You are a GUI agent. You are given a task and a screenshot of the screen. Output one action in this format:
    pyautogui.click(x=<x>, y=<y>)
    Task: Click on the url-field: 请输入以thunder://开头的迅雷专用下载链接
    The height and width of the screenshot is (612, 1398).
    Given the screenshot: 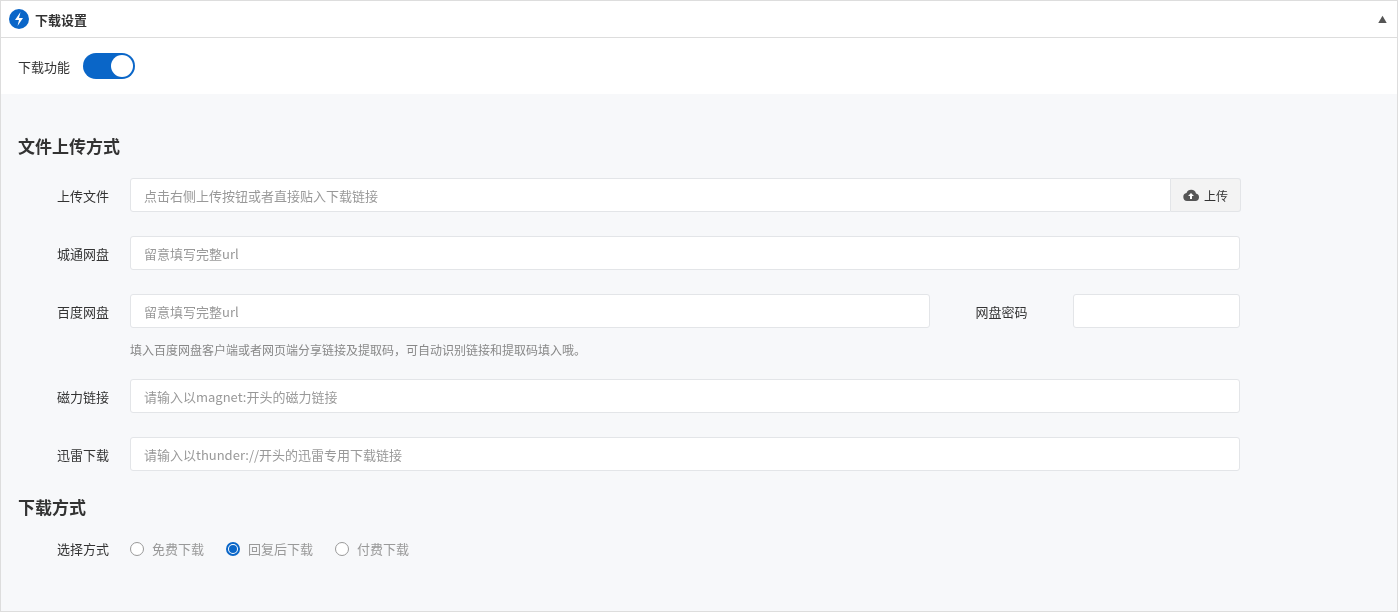 What is the action you would take?
    pyautogui.click(x=685, y=454)
    